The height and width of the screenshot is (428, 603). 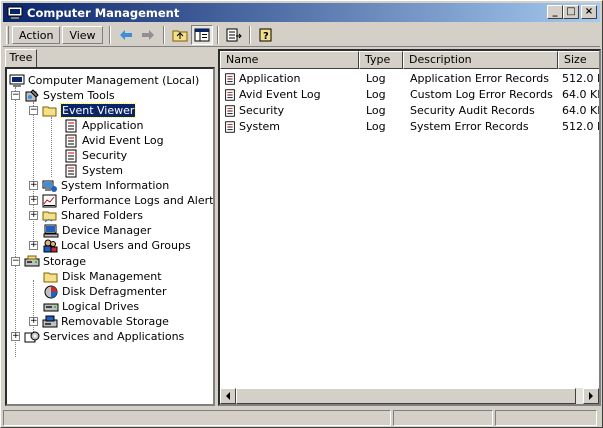 I want to click on tree-item-removable-storage: + Removable Storage, so click(x=99, y=321).